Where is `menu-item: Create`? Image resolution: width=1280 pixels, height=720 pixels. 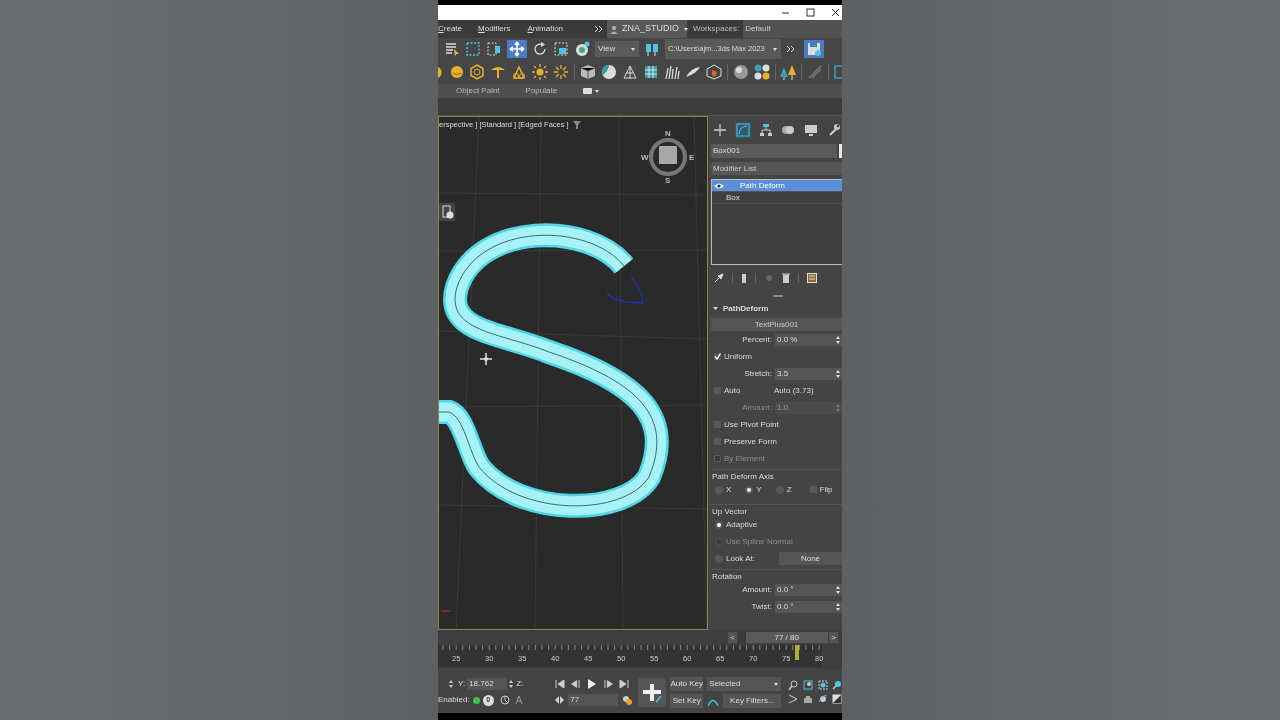
menu-item: Create is located at coordinates (450, 29).